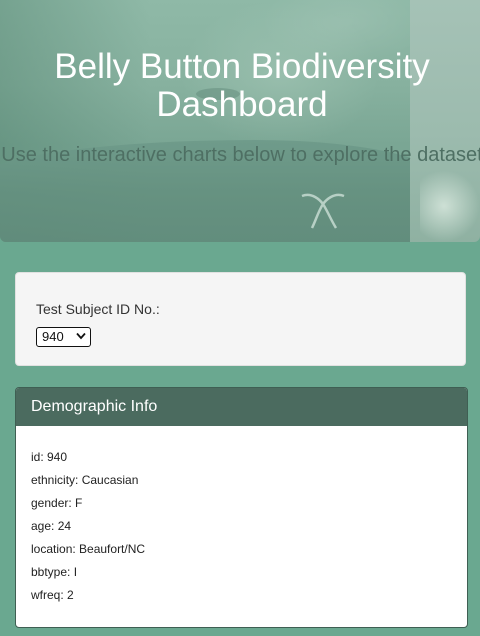 This screenshot has width=480, height=636. What do you see at coordinates (242, 85) in the screenshot?
I see `page-title: Belly Button Biodiversity Dashboard` at bounding box center [242, 85].